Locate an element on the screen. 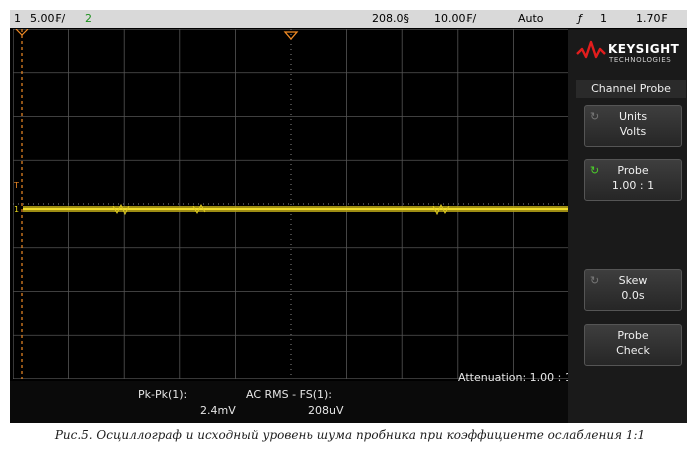 The width and height of the screenshot is (700, 453). logo-sub: TECHNOLOGIES is located at coordinates (640, 60).